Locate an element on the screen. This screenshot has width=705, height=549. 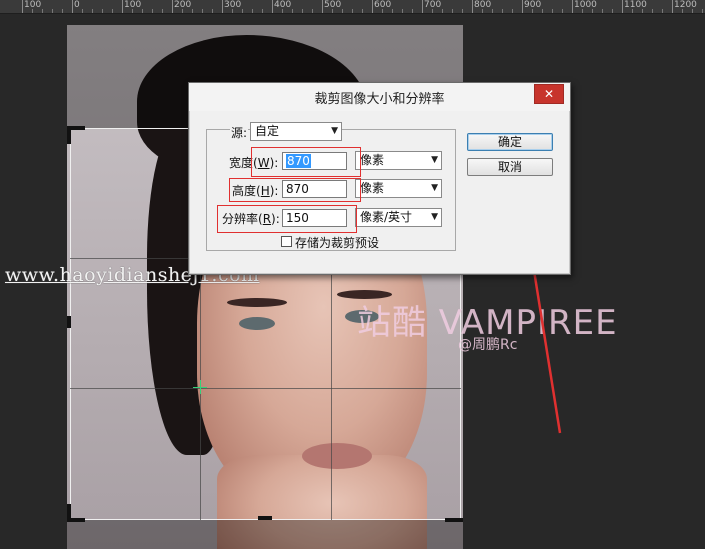
dialog-titlebar: 裁剪图像大小和分辨率 ✕ is located at coordinates (379, 97).